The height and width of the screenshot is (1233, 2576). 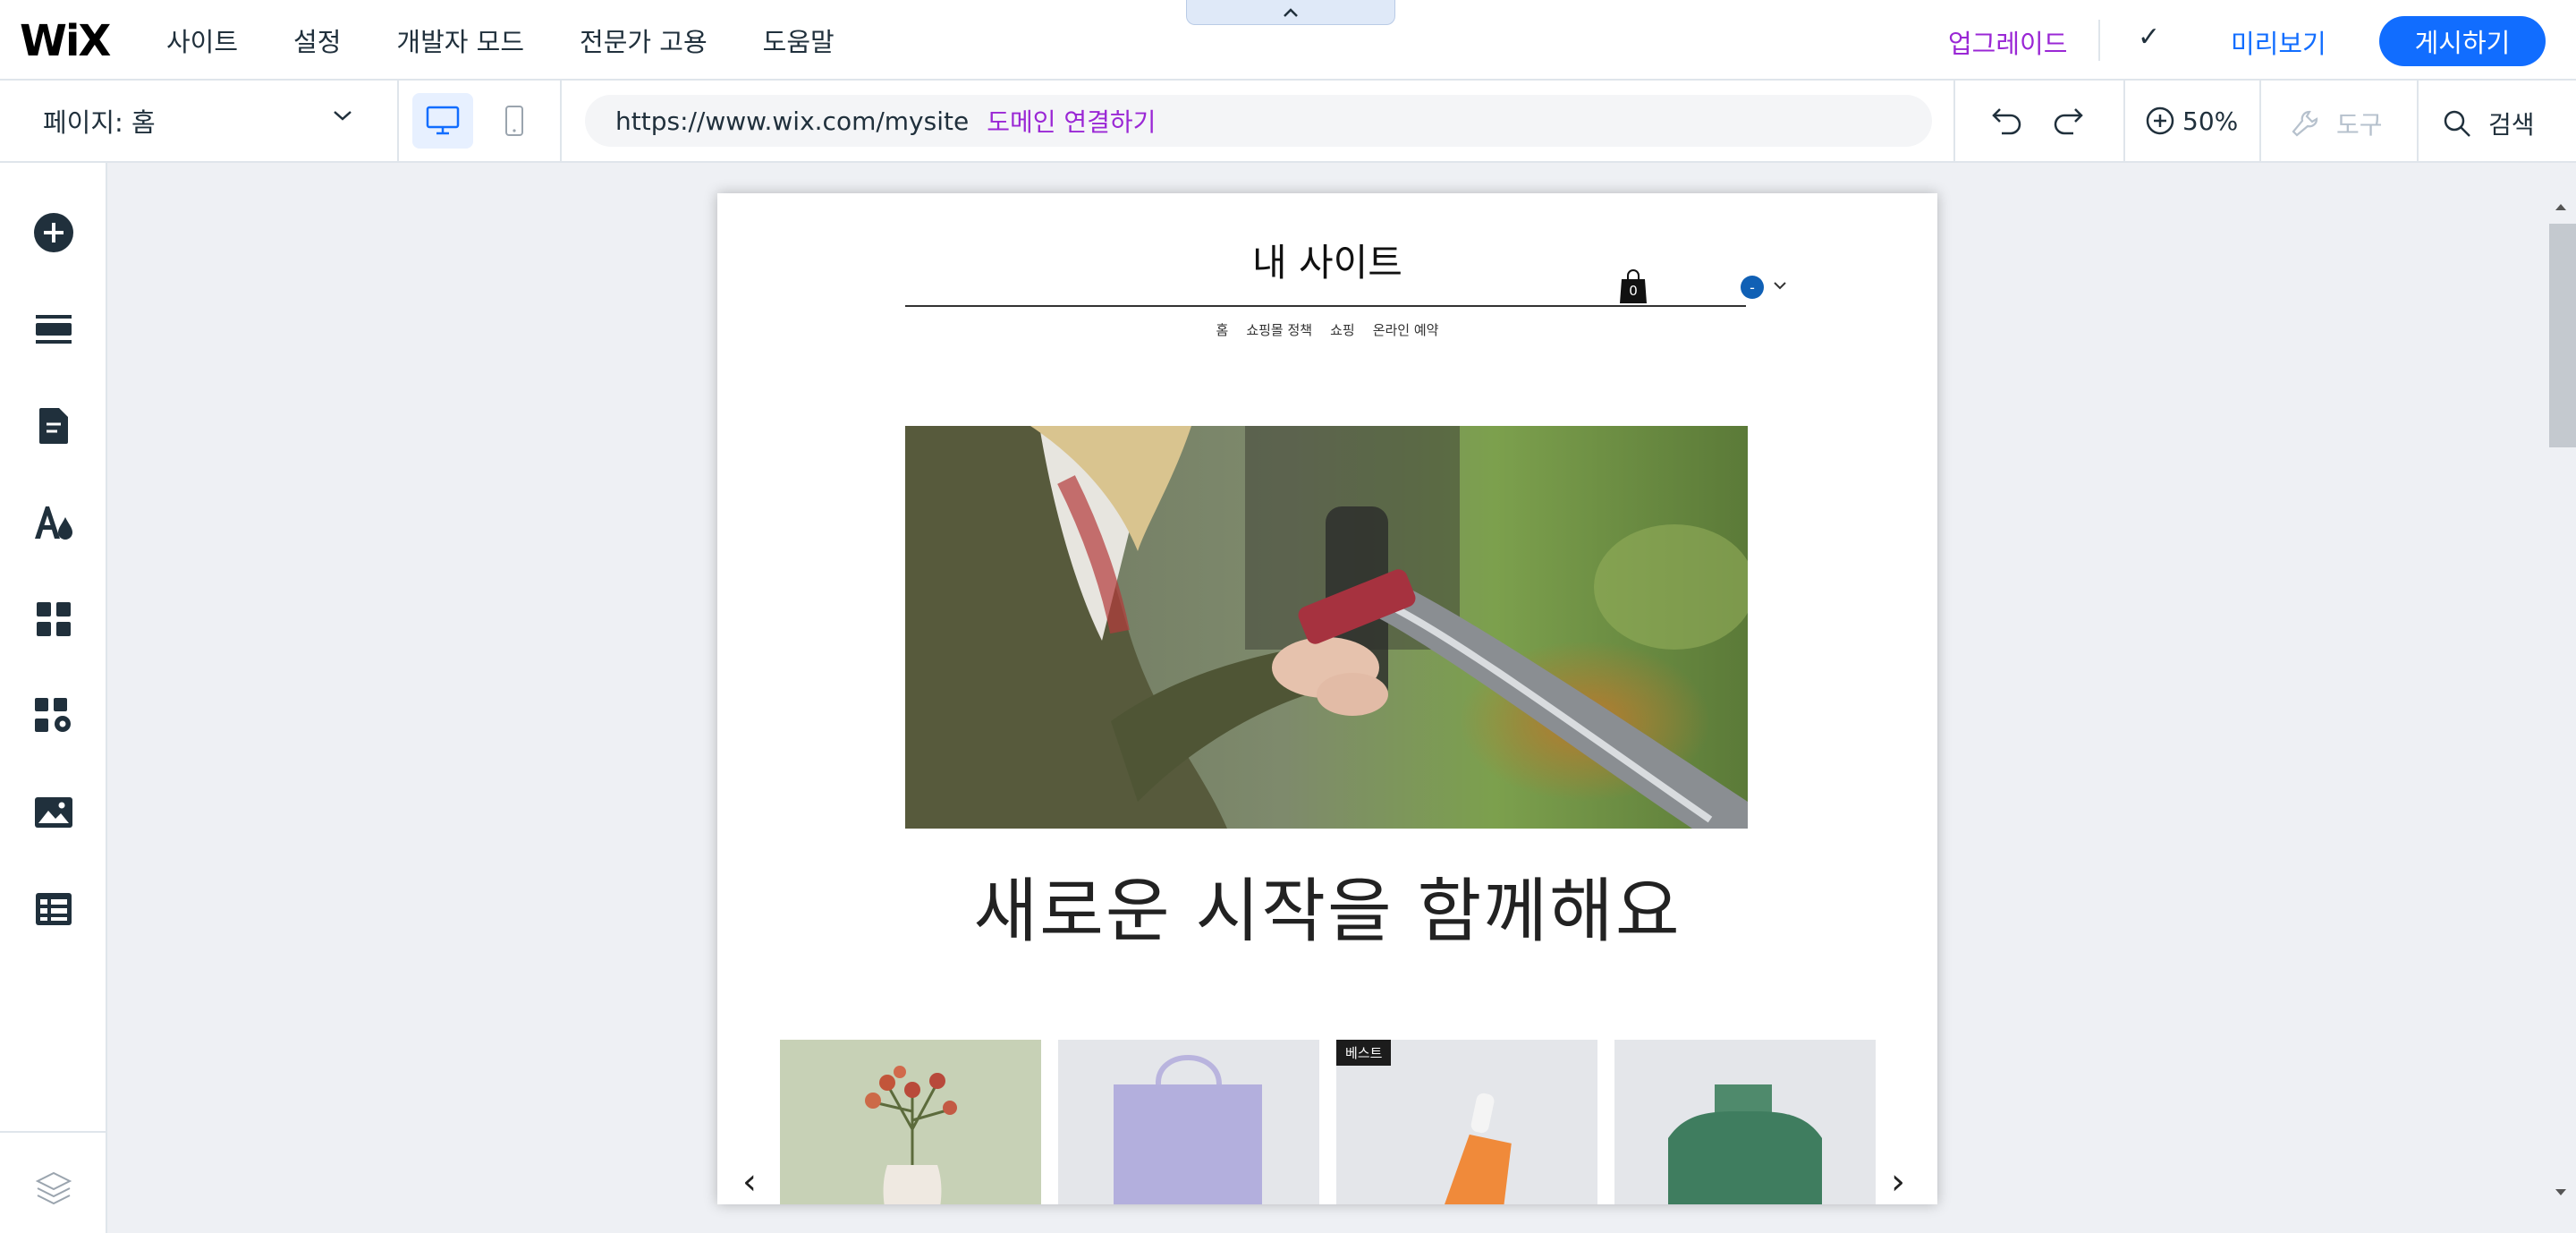 I want to click on scroll-up-icon, so click(x=2561, y=206).